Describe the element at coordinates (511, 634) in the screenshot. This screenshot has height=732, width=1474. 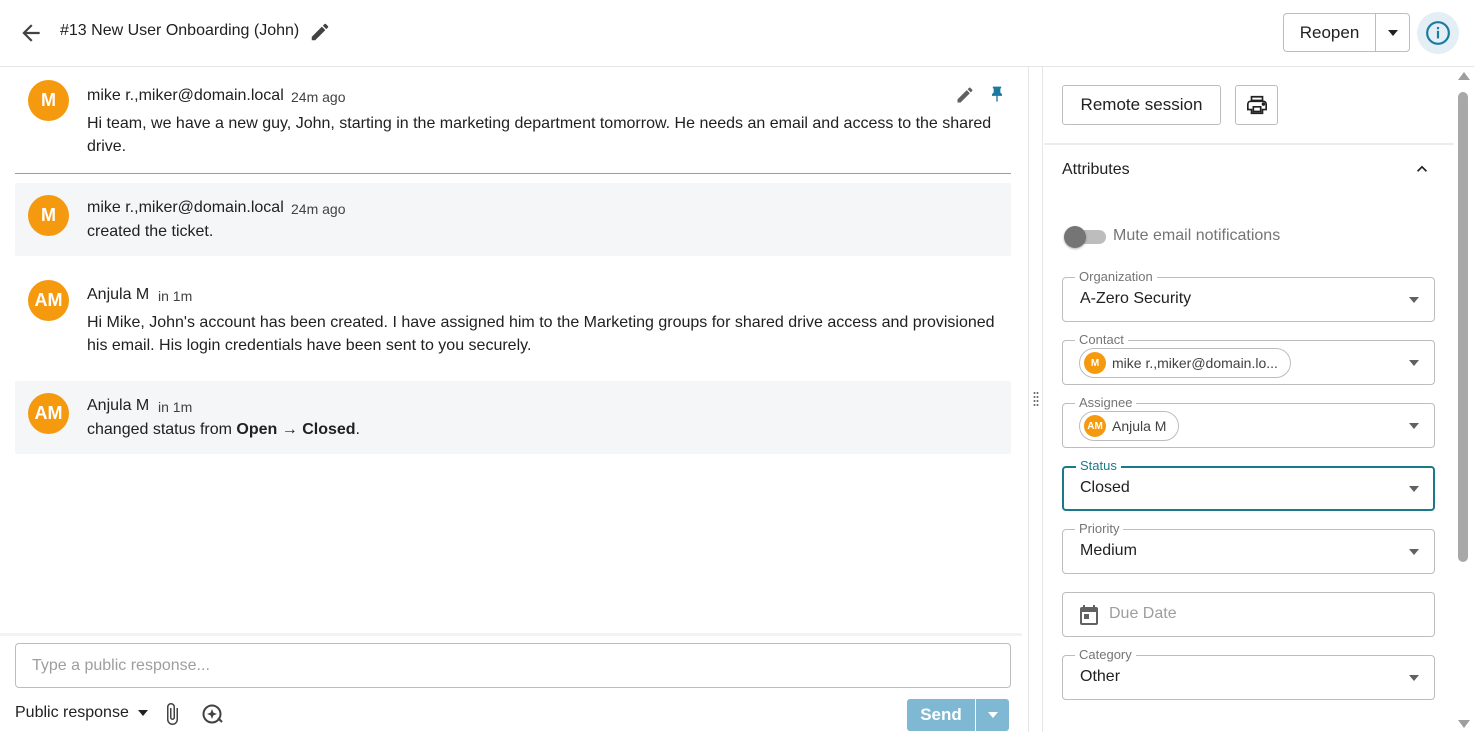
I see `composer-divider` at that location.